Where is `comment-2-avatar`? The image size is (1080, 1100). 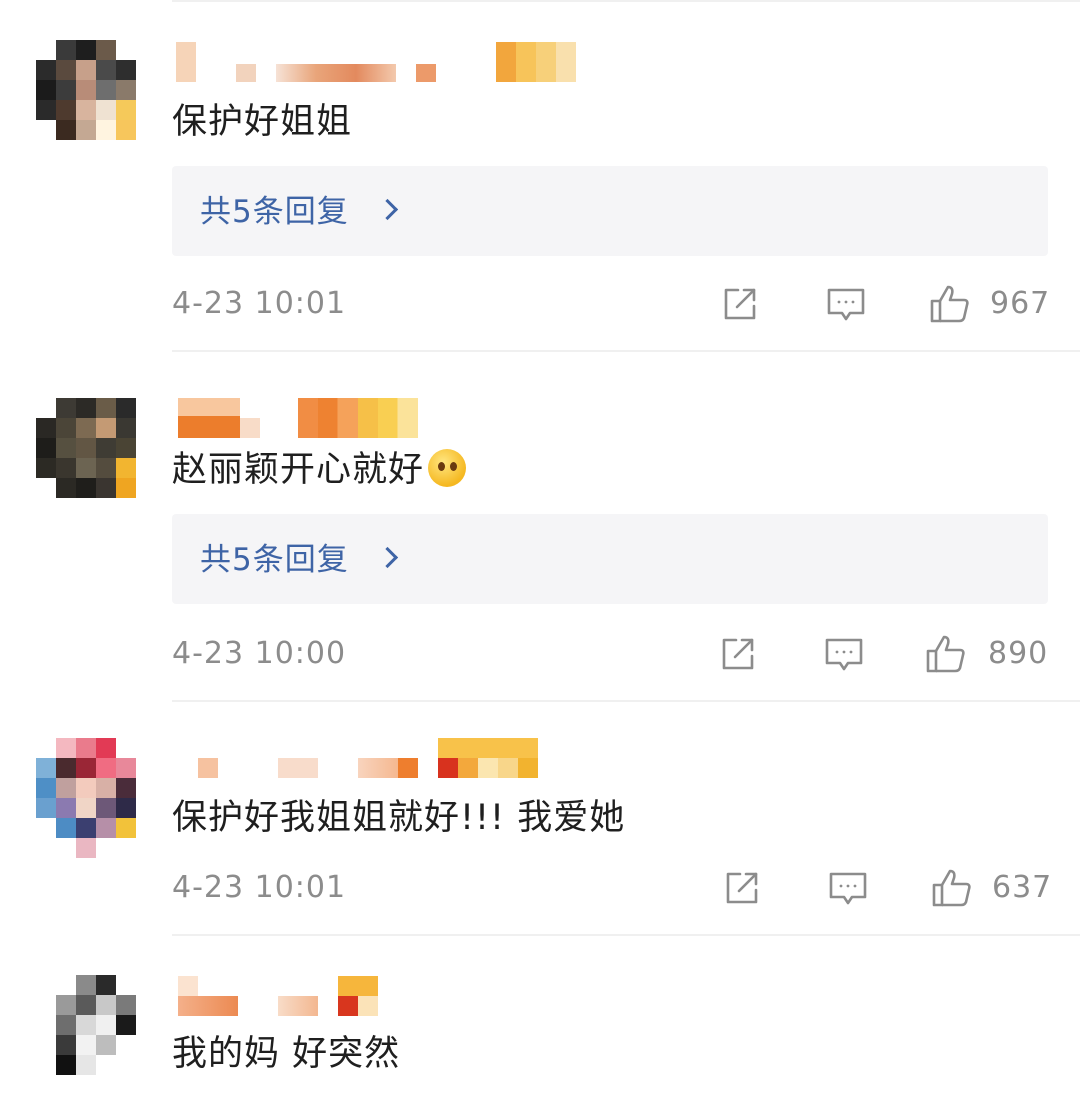 comment-2-avatar is located at coordinates (88, 450).